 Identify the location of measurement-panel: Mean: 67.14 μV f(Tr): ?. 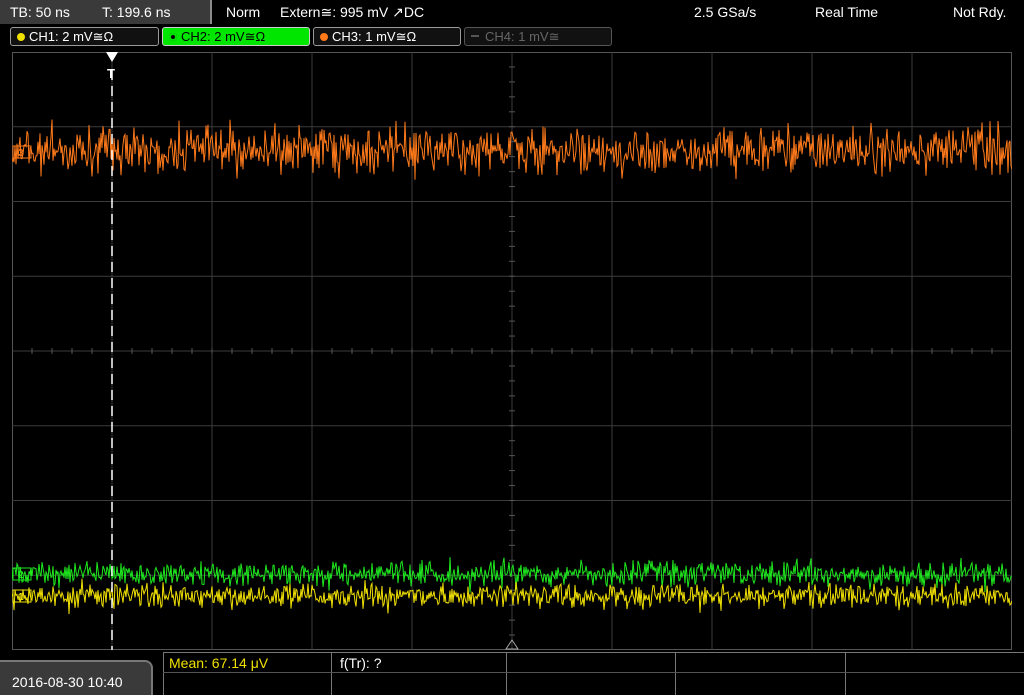
(593, 673).